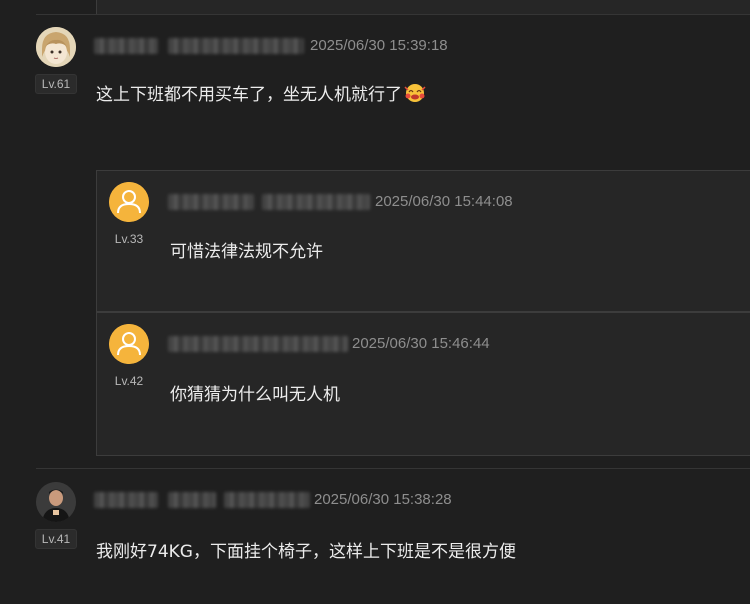 The image size is (750, 604). Describe the element at coordinates (255, 395) in the screenshot. I see `reply-text: 你猜猜为什么叫无人机` at that location.